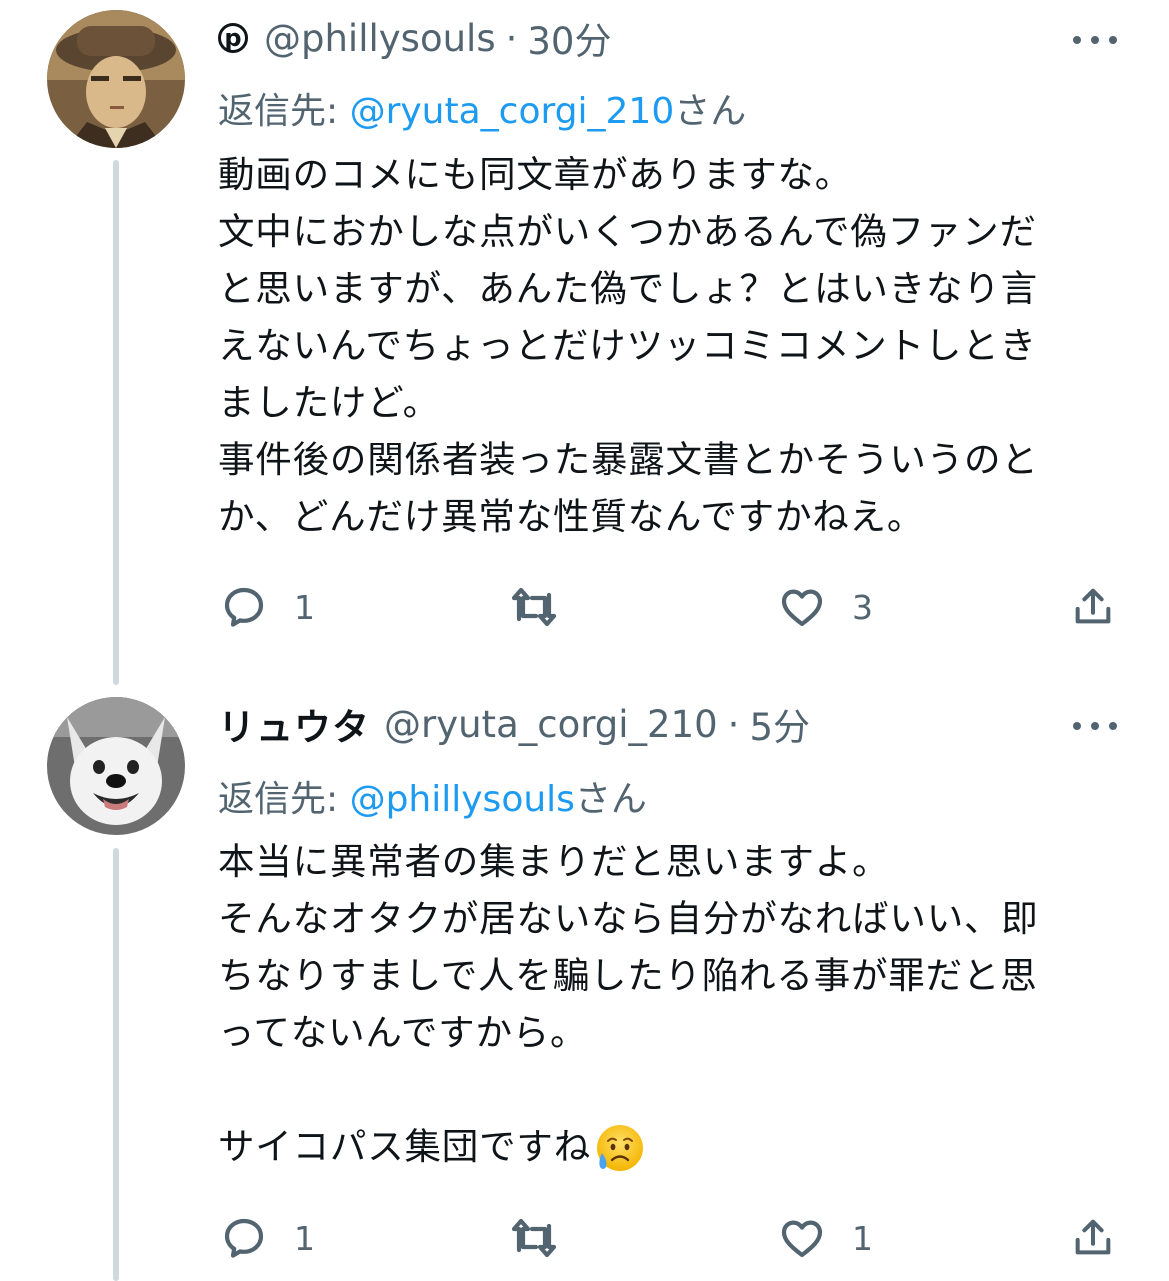 The width and height of the screenshot is (1169, 1281). Describe the element at coordinates (571, 516) in the screenshot. I see `tweet-text-line: か、どんだけ異常な性質なんですかねえ。` at that location.